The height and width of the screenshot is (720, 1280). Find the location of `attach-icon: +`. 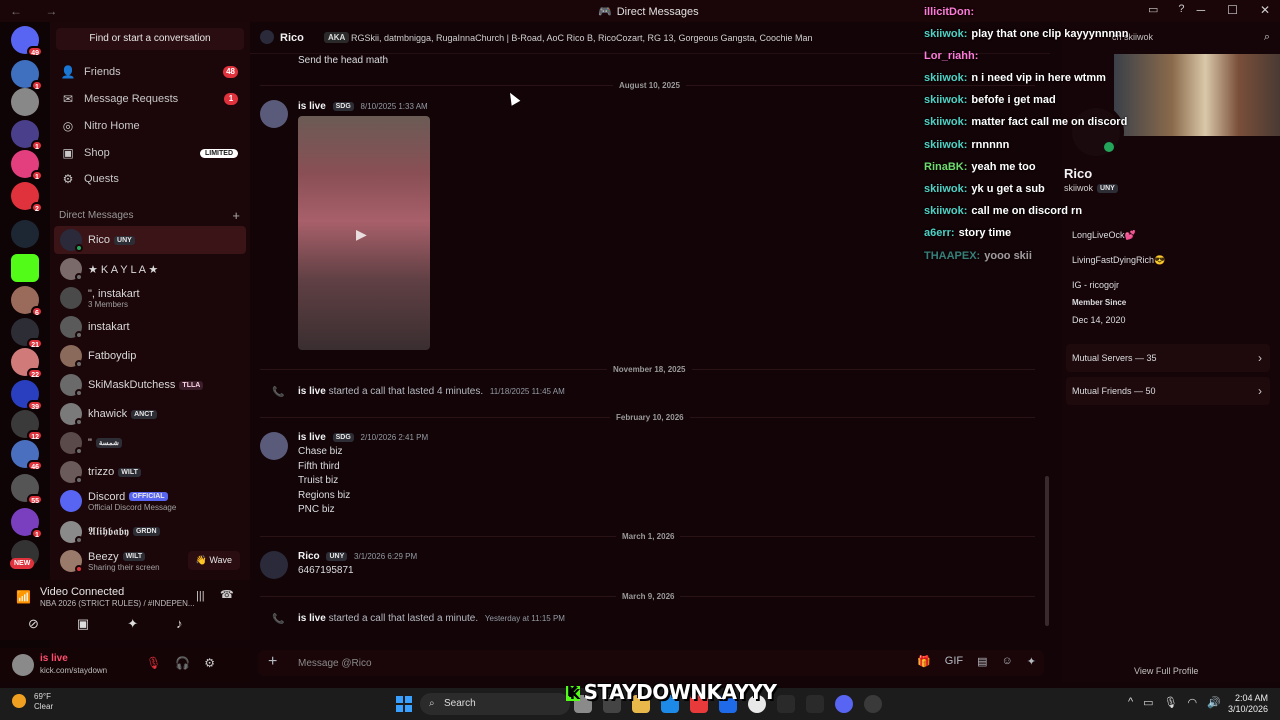

attach-icon: + is located at coordinates (272, 662).